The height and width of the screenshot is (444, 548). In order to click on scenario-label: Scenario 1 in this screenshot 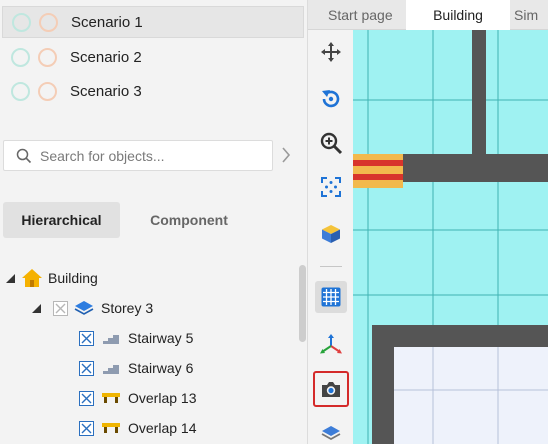, I will do `click(107, 22)`.